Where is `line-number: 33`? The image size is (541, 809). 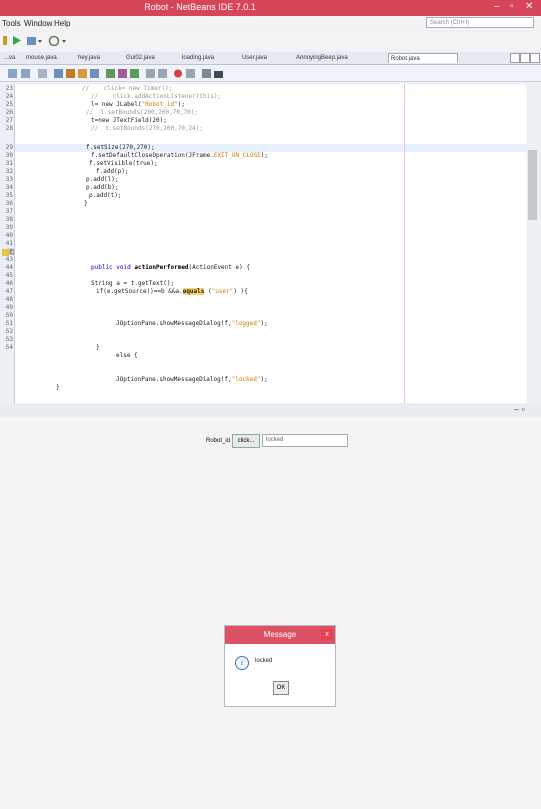 line-number: 33 is located at coordinates (9, 179).